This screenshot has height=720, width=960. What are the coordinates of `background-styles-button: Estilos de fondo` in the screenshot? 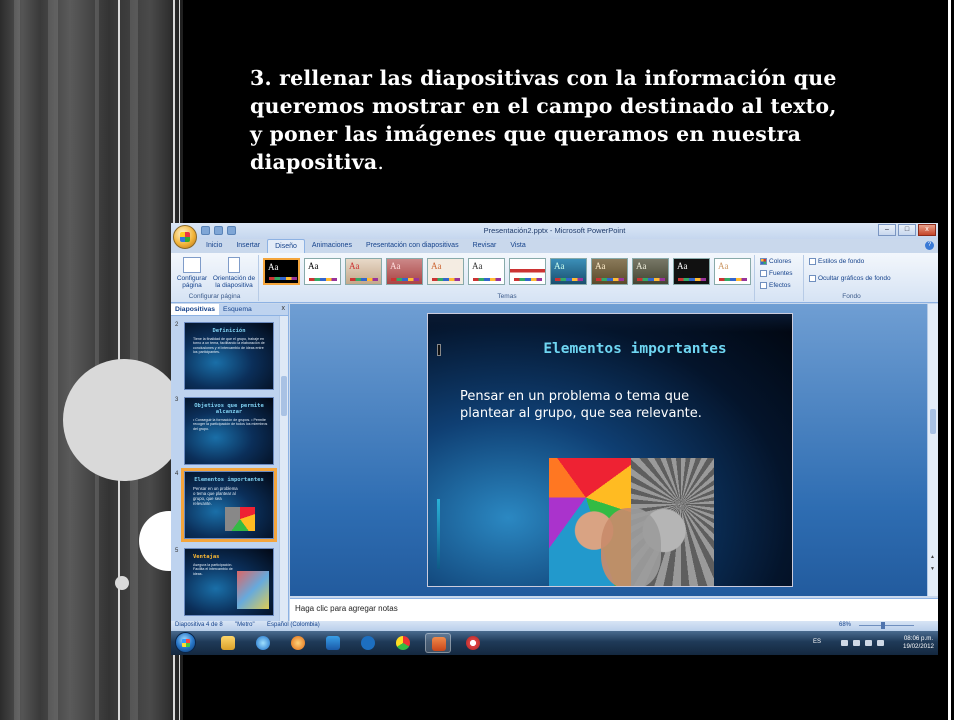 It's located at (836, 261).